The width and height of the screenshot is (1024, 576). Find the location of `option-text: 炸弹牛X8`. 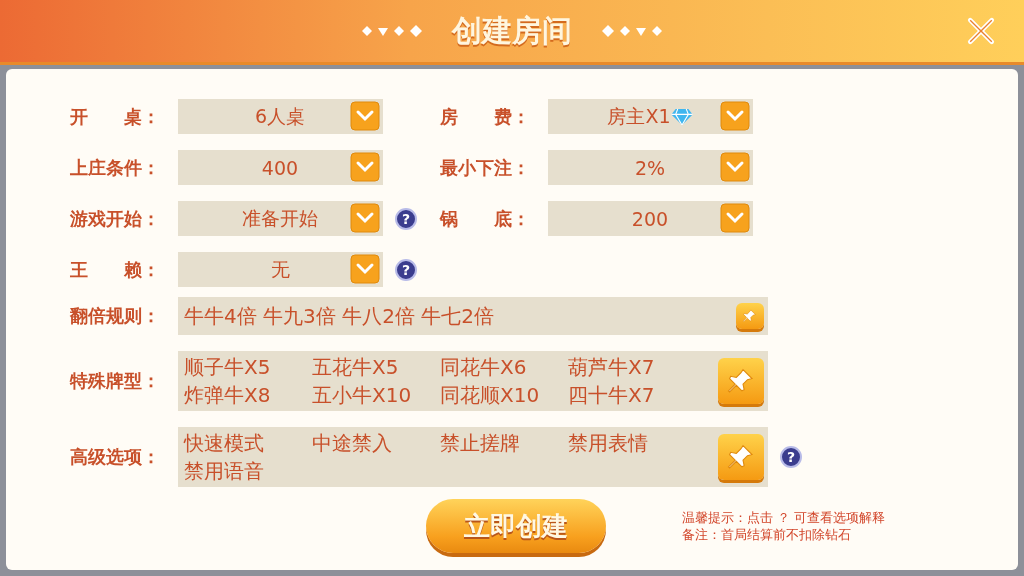

option-text: 炸弹牛X8 is located at coordinates (228, 395).